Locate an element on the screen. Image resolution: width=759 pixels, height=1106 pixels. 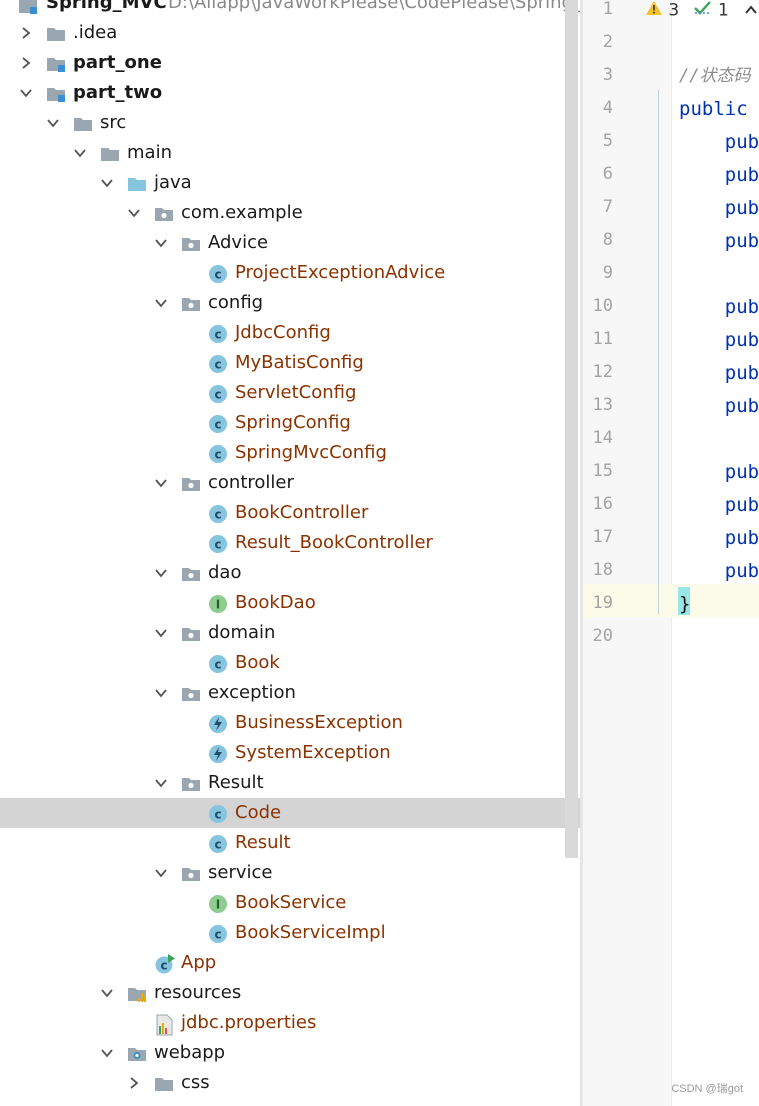
tree-item: c Code is located at coordinates (290, 813).